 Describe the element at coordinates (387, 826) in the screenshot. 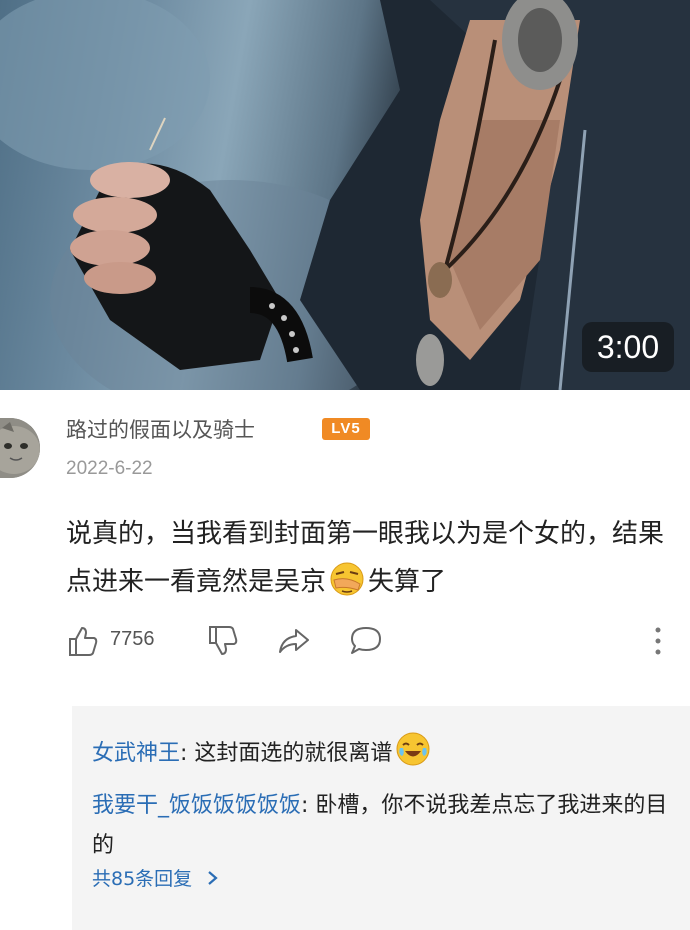

I see `reply-item: 我要干_饭饭饭饭饭饭: 卧槽，你不说我差点忘了我进来的目的` at that location.